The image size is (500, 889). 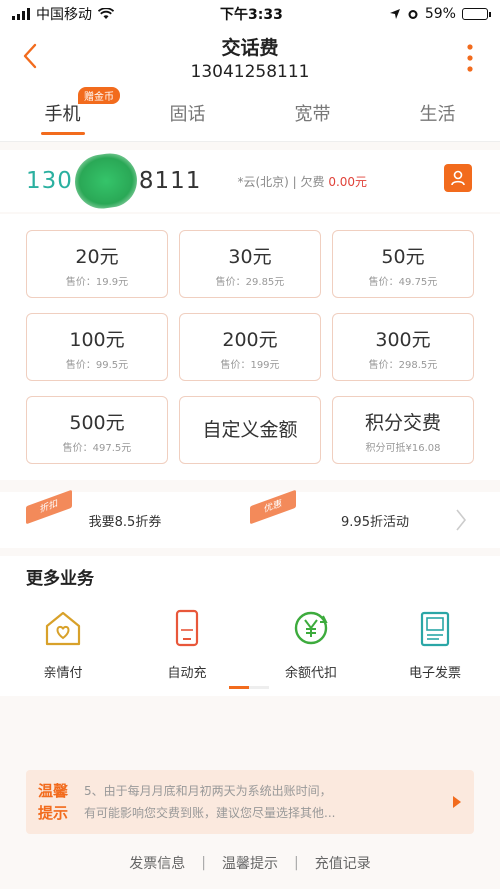 What do you see at coordinates (413, 14) in the screenshot?
I see `alarm-icon` at bounding box center [413, 14].